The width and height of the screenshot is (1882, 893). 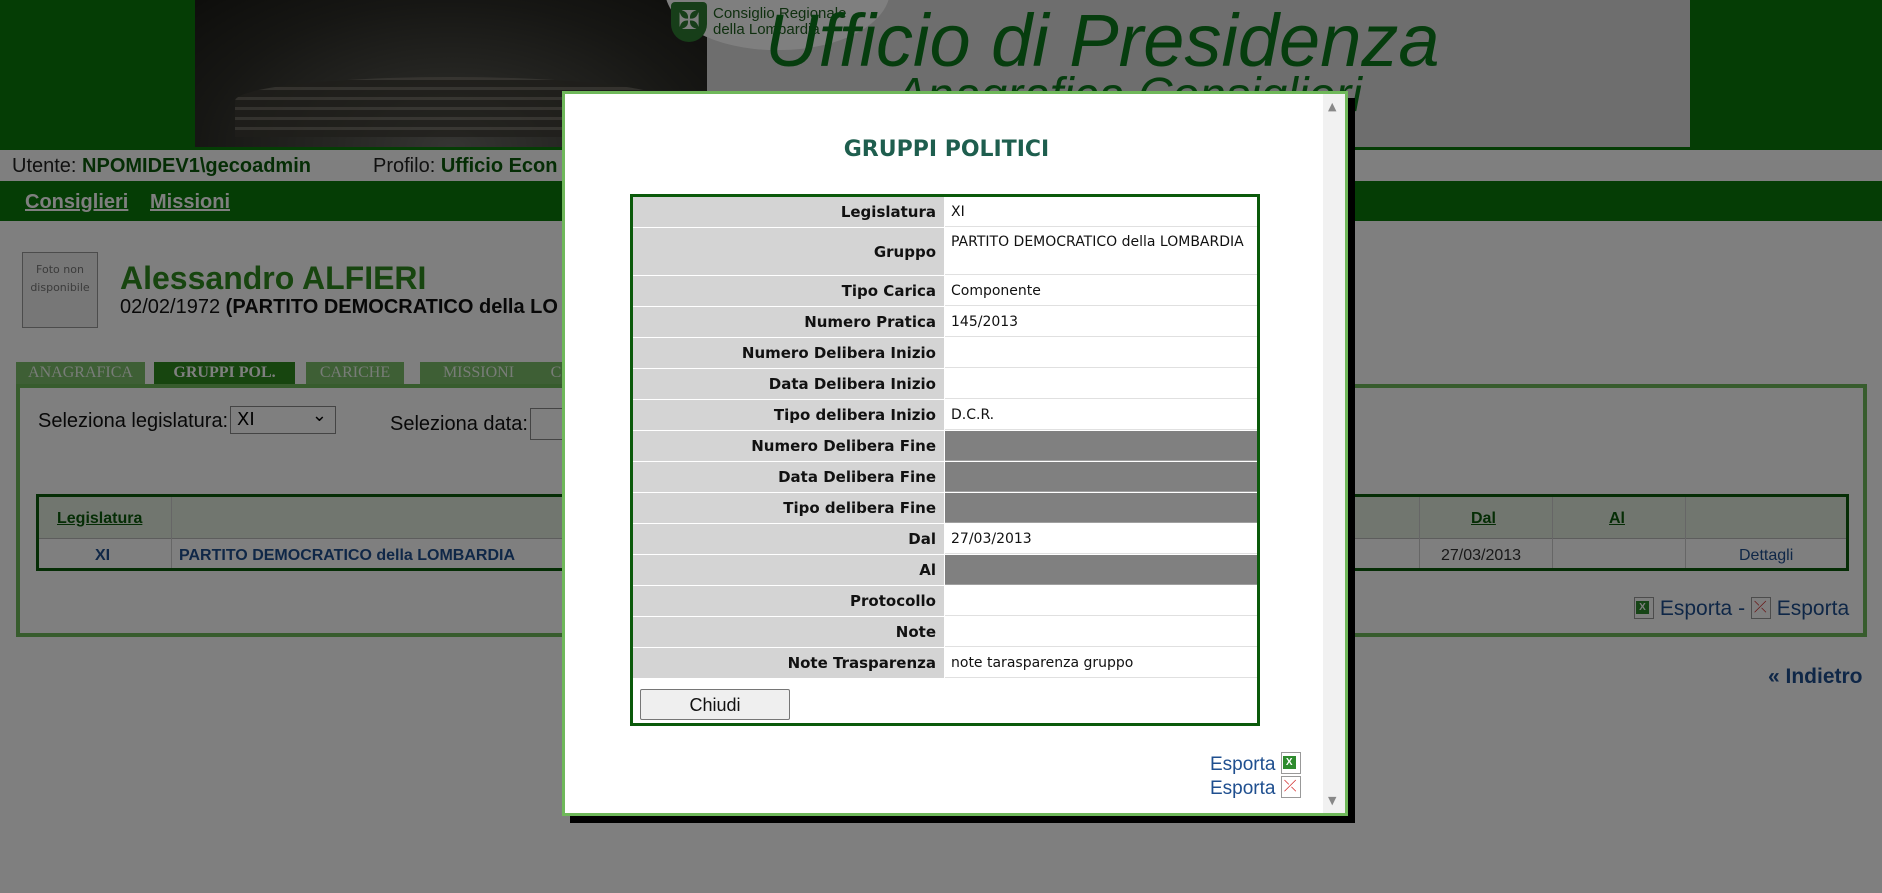 I want to click on detail-label: Numero Pratica, so click(x=788, y=322).